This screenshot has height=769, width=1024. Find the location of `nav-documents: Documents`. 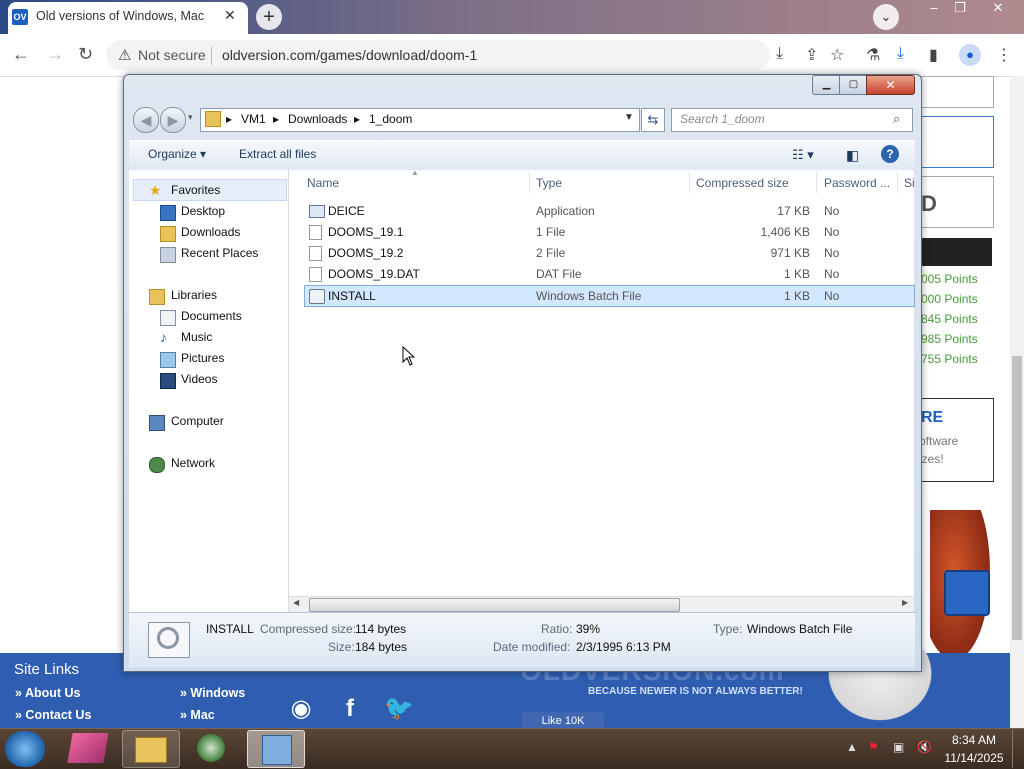

nav-documents: Documents is located at coordinates (211, 316).